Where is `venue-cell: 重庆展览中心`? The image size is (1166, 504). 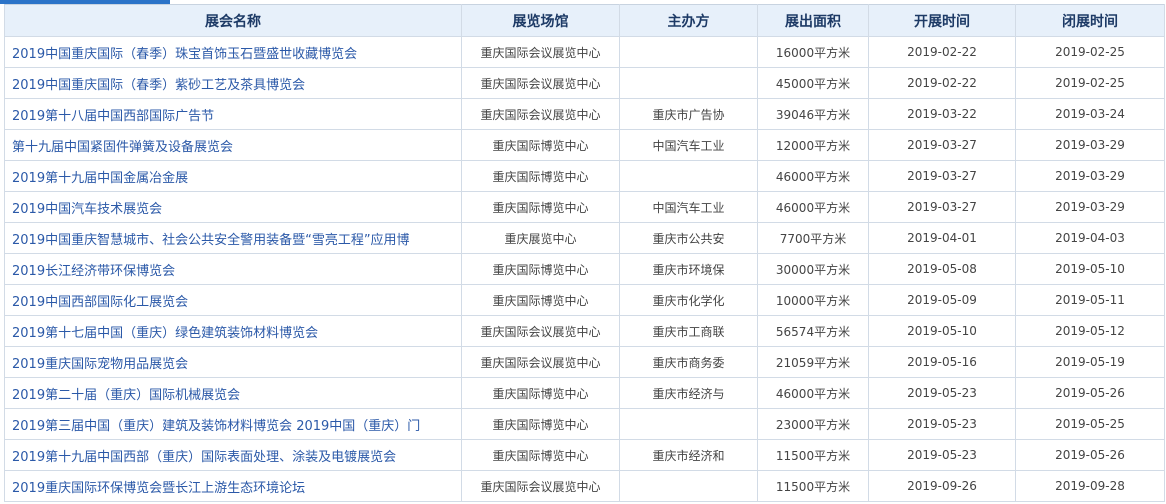
venue-cell: 重庆展览中心 is located at coordinates (540, 238).